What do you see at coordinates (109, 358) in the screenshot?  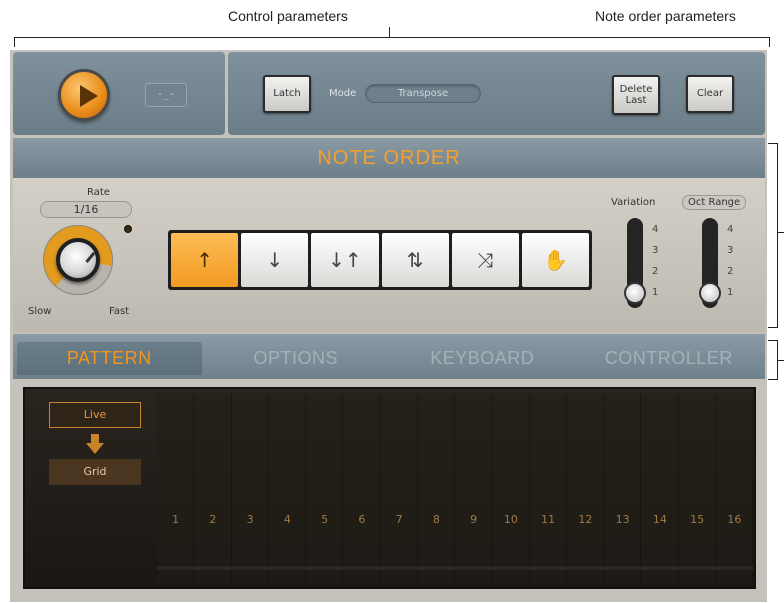 I see `tab-pattern: PATTERN` at bounding box center [109, 358].